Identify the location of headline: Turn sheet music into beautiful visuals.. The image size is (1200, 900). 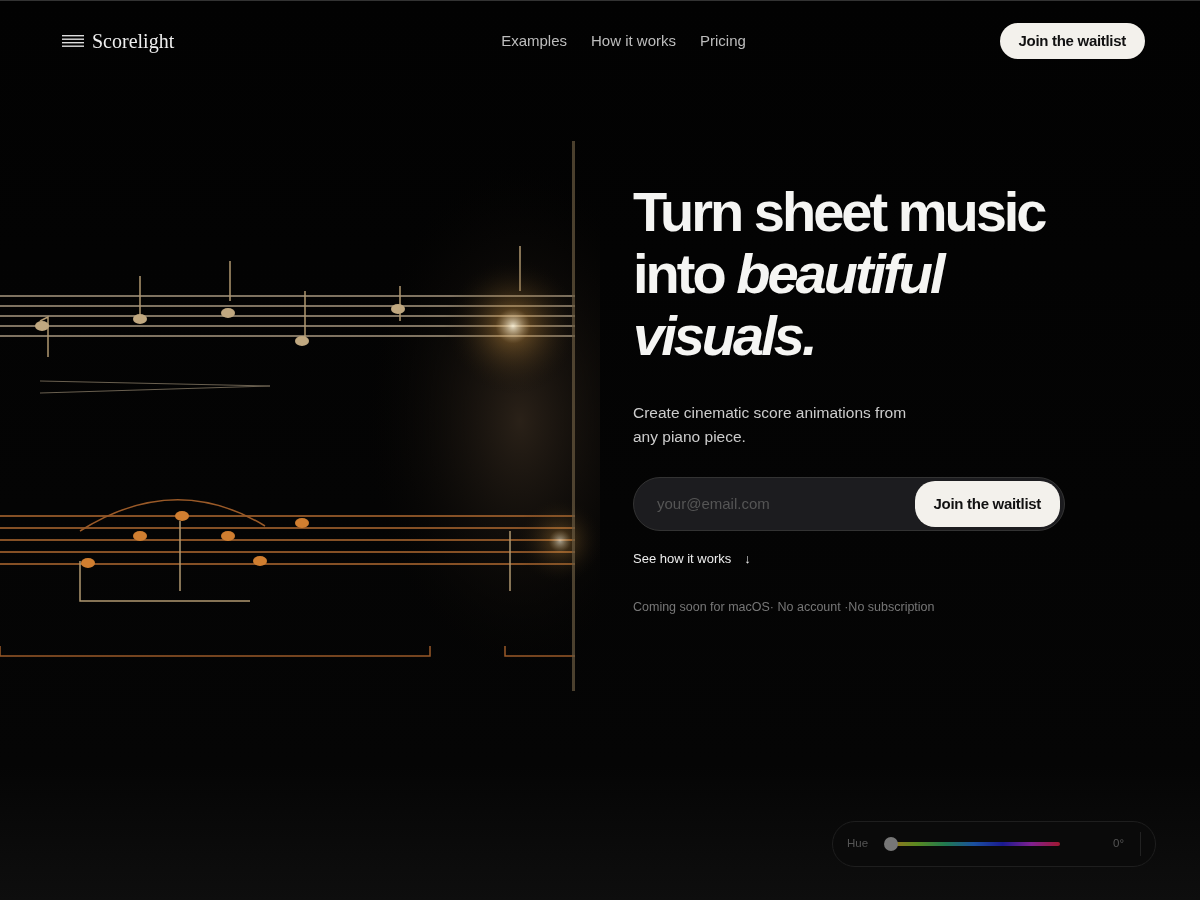
(840, 274).